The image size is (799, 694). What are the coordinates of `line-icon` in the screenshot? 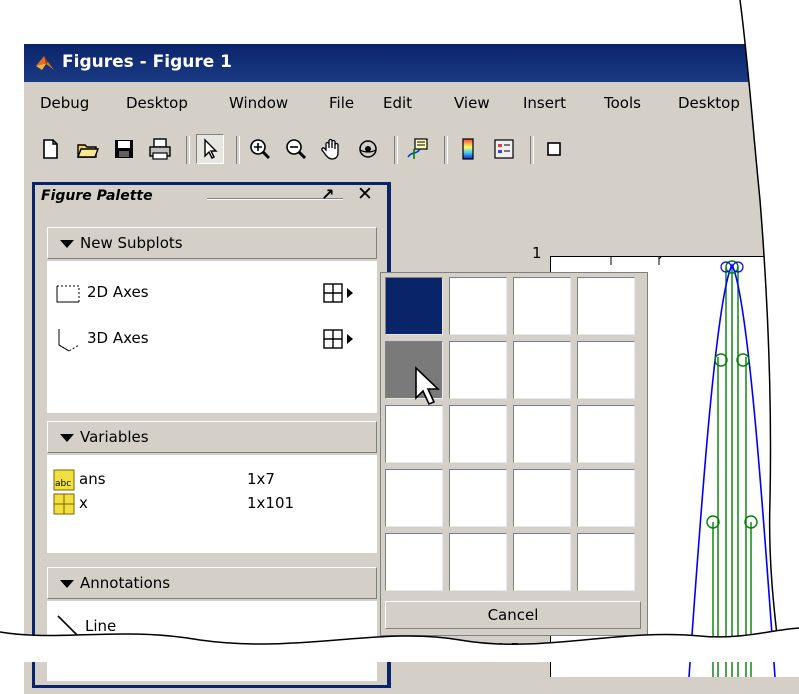 It's located at (68, 628).